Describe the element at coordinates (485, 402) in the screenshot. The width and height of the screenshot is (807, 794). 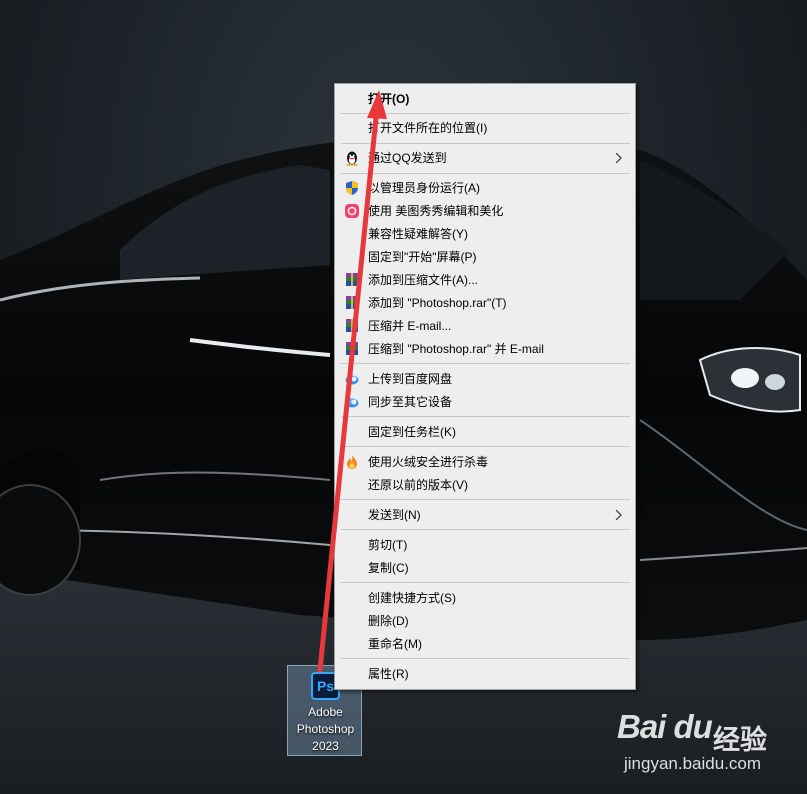
I see `menu-item-sync-devices: 同步至其它设备` at that location.